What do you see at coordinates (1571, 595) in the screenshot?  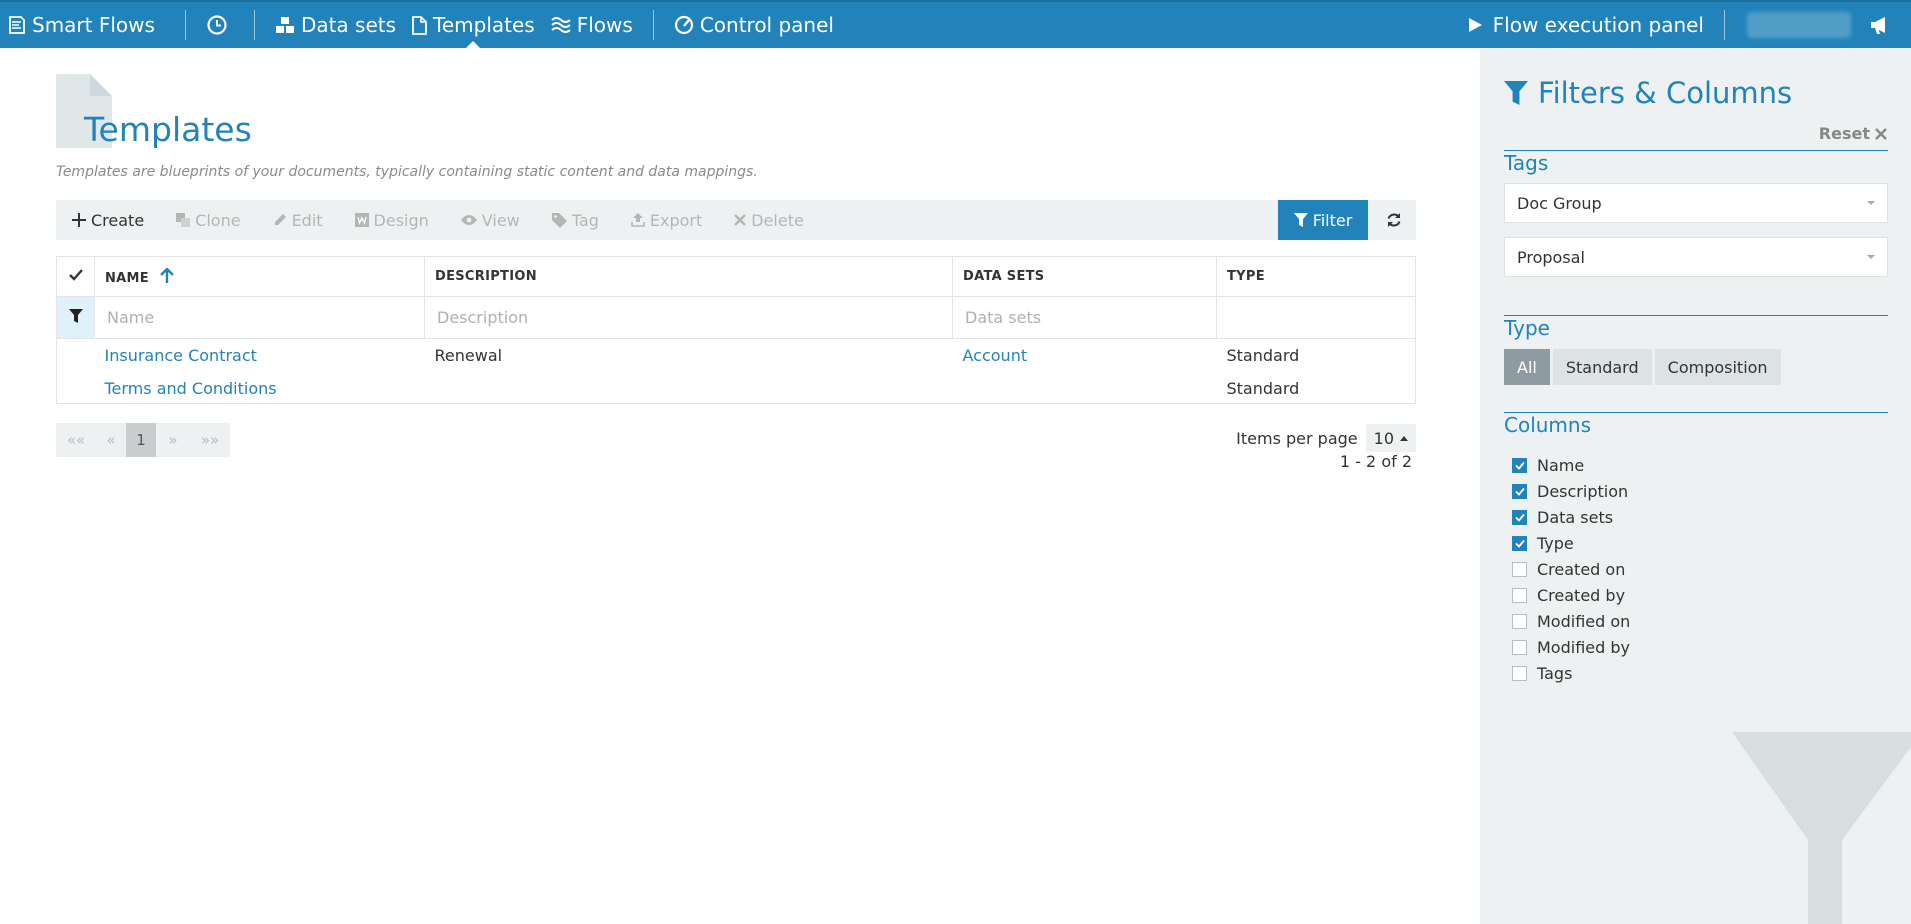 I see `column-toggle-created-by: Created by` at bounding box center [1571, 595].